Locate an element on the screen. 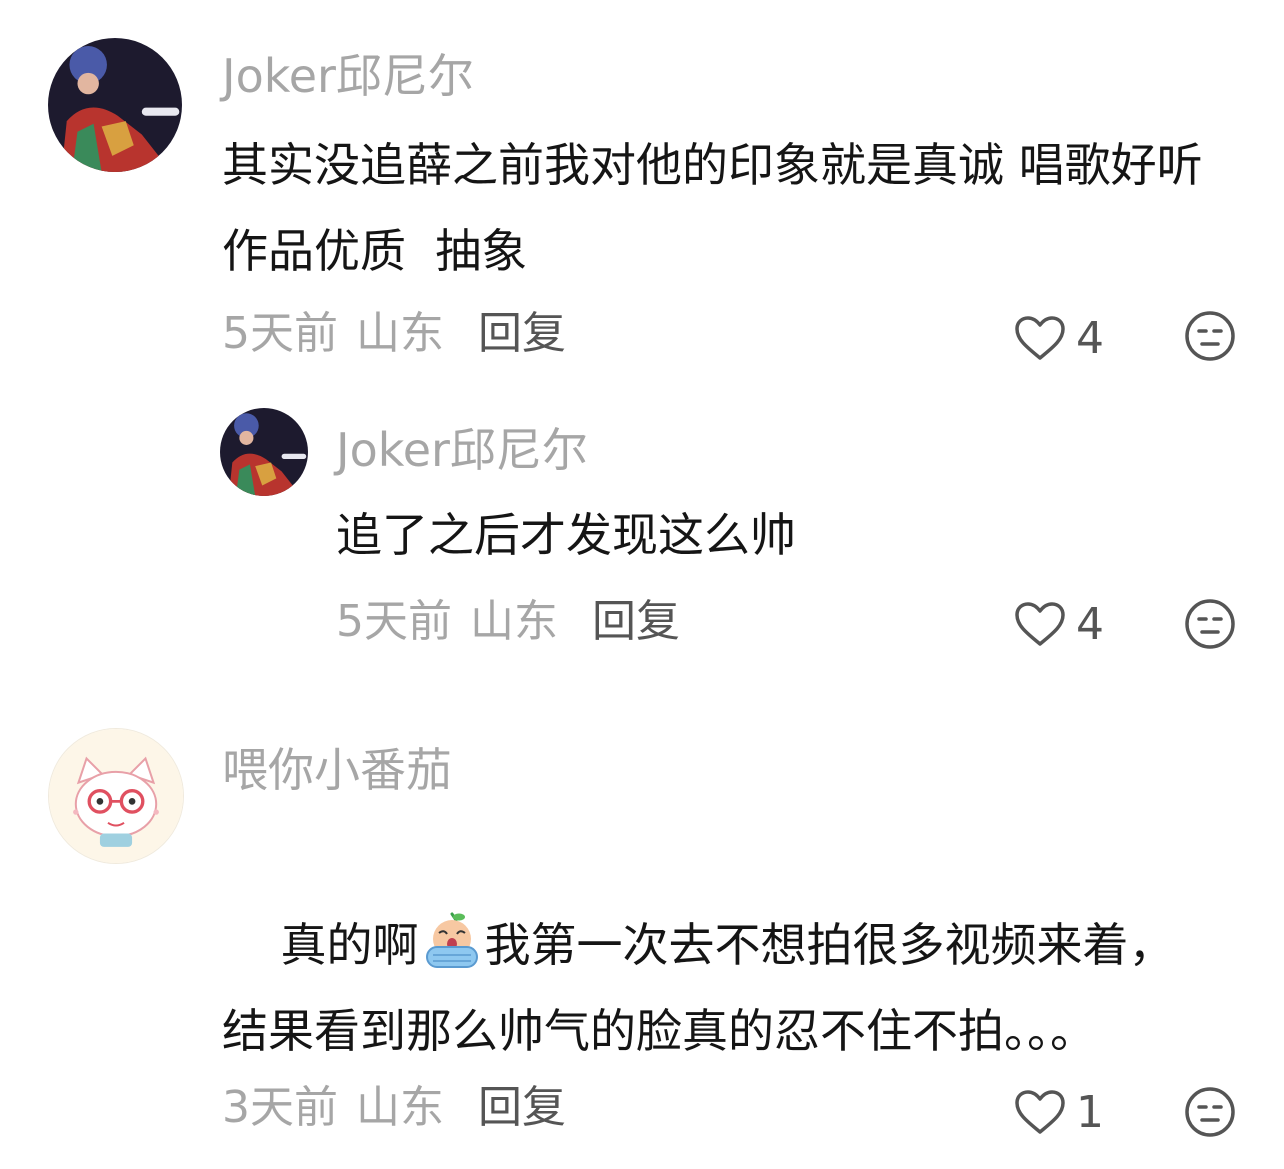 This screenshot has width=1284, height=1169. like-count: 1 is located at coordinates (1090, 1112).